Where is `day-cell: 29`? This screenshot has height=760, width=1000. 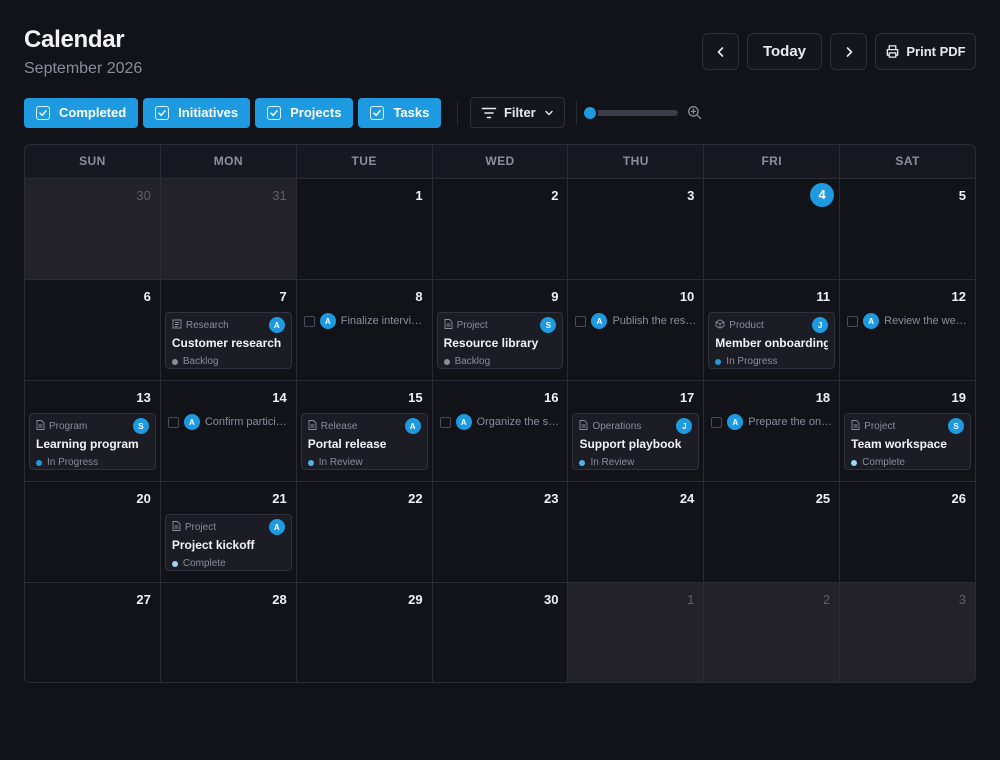 day-cell: 29 is located at coordinates (364, 632).